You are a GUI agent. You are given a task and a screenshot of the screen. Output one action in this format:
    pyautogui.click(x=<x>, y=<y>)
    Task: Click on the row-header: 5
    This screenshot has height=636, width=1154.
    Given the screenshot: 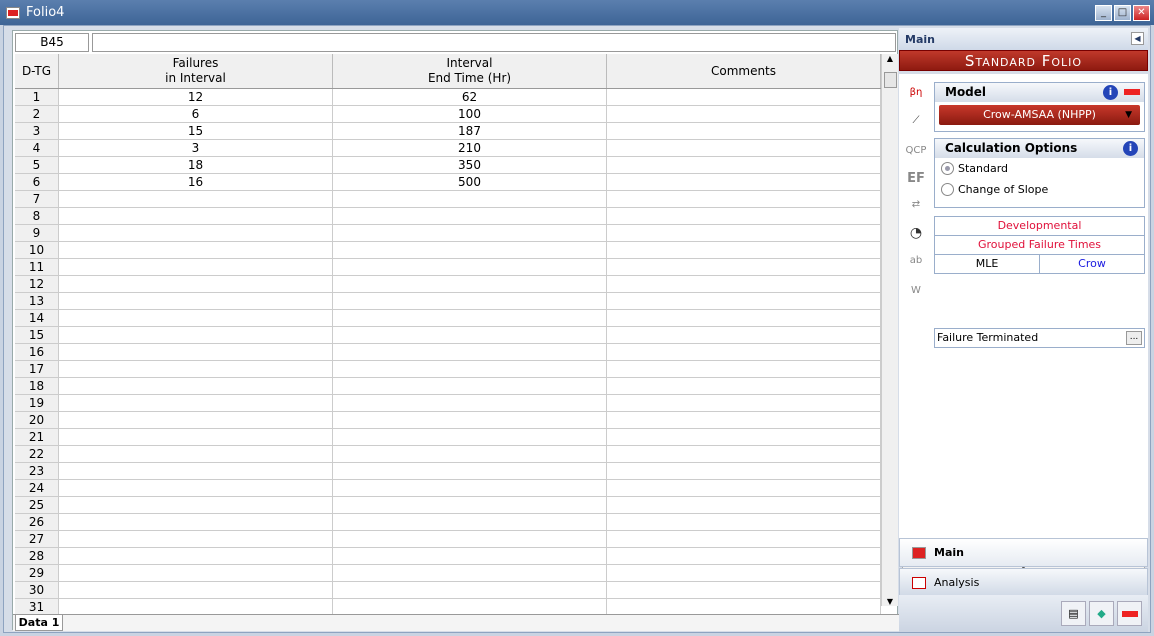 What is the action you would take?
    pyautogui.click(x=37, y=165)
    